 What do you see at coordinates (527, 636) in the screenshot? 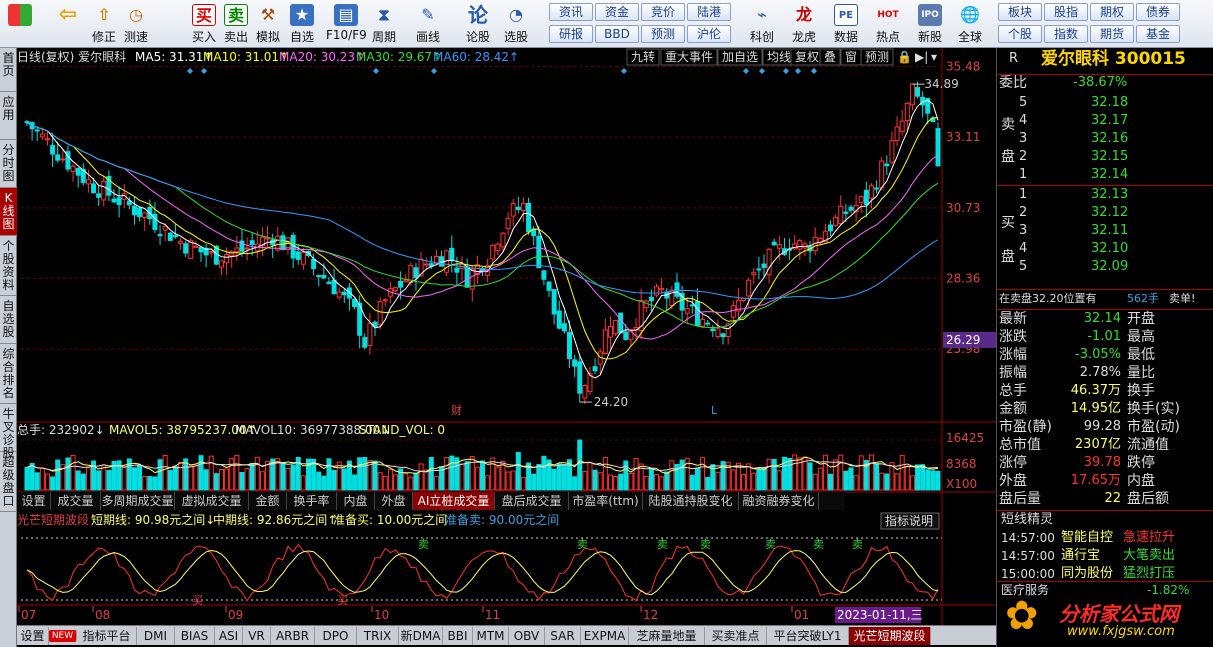
I see `bottom-tab-13: OBV` at bounding box center [527, 636].